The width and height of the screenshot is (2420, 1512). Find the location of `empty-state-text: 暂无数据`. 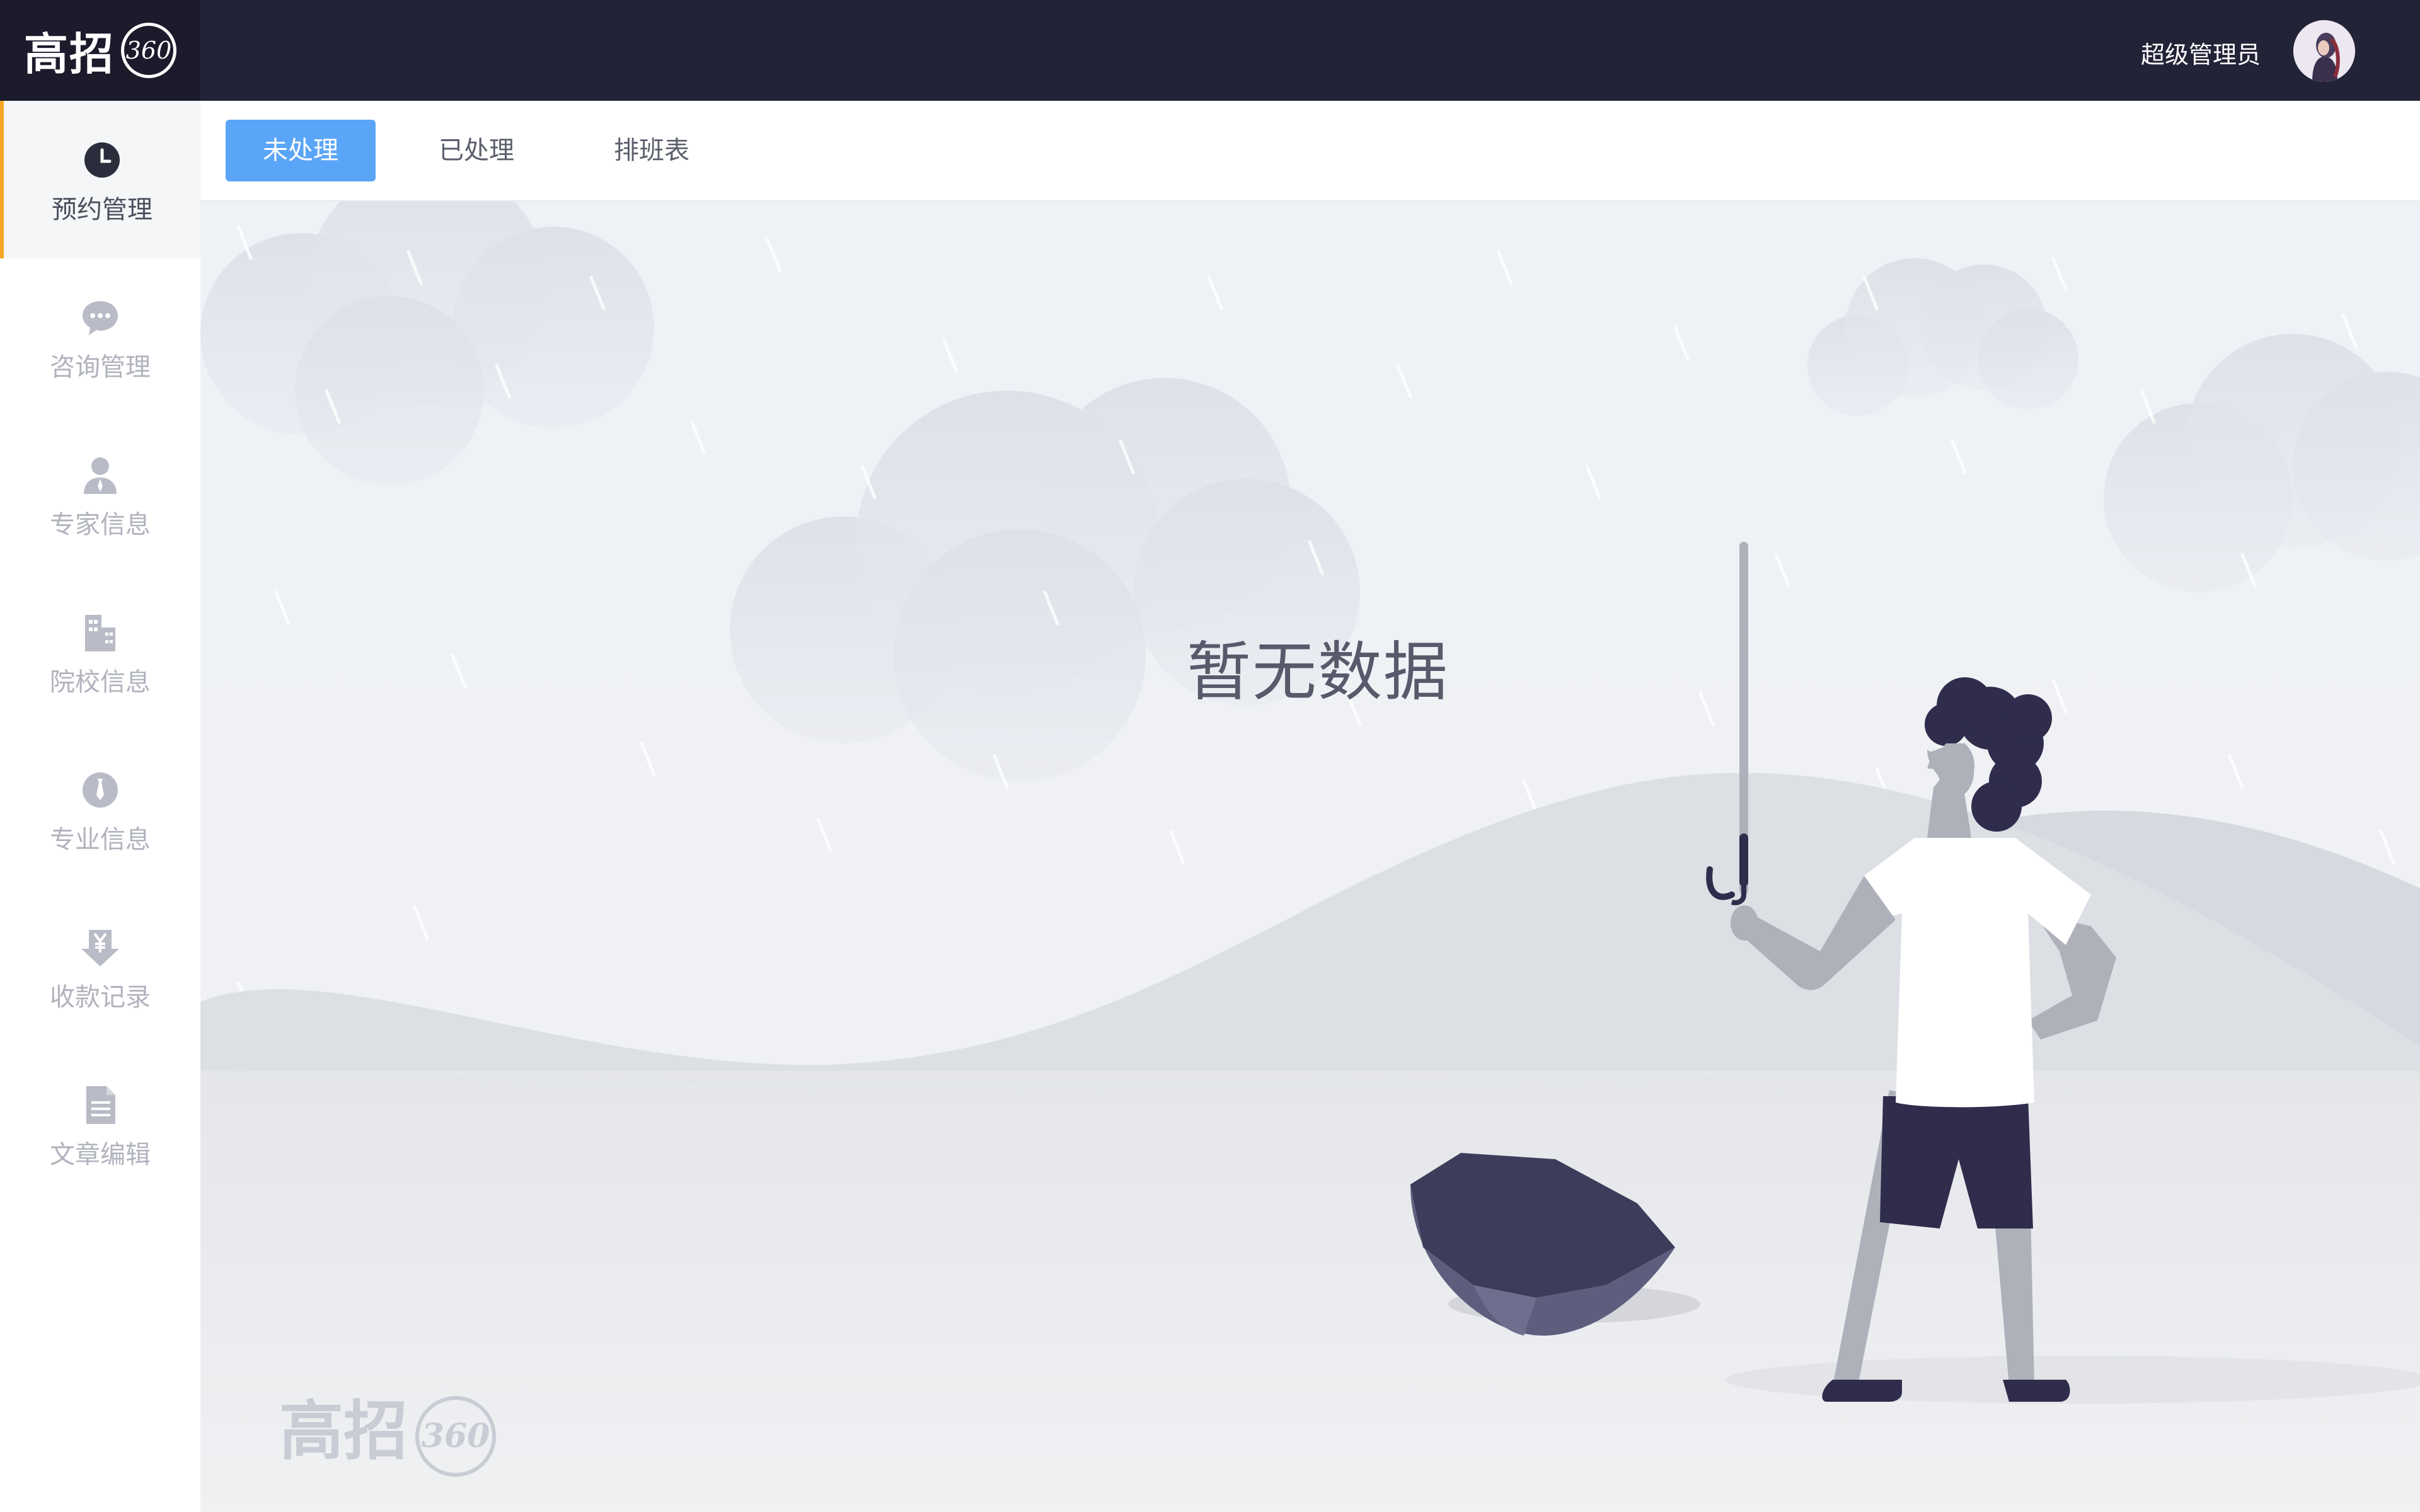

empty-state-text: 暂无数据 is located at coordinates (1318, 672).